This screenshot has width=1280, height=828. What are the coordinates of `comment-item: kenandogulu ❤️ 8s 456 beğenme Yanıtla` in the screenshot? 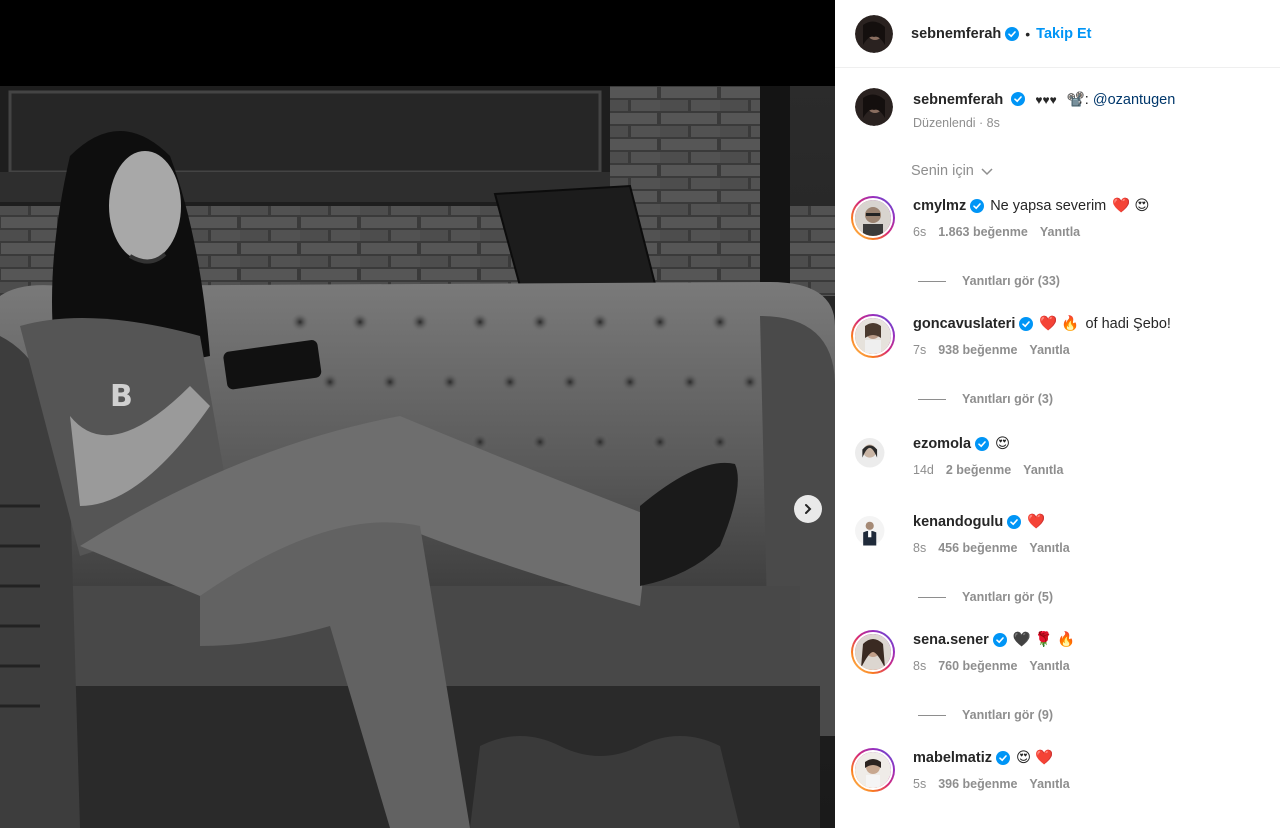 It's located at (960, 534).